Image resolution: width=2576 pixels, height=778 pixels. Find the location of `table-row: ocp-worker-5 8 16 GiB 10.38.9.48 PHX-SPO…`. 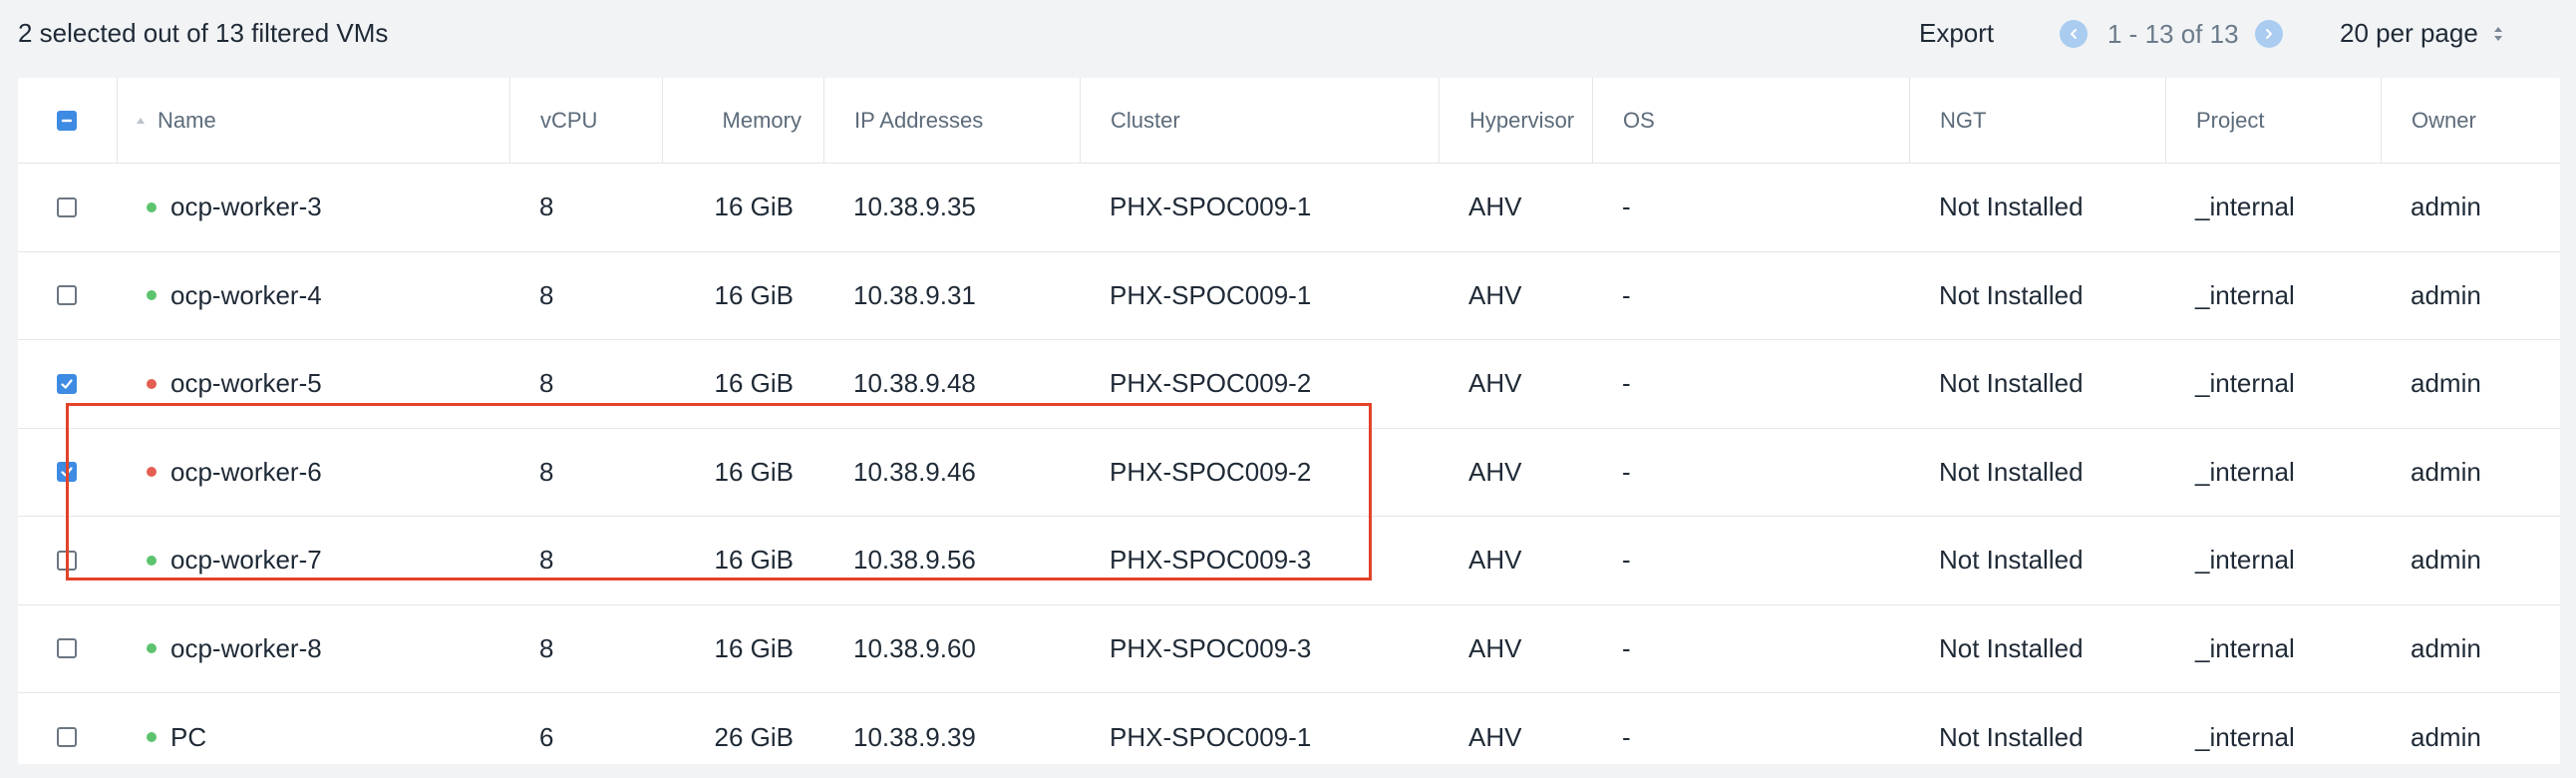

table-row: ocp-worker-5 8 16 GiB 10.38.9.48 PHX-SPO… is located at coordinates (1289, 384).